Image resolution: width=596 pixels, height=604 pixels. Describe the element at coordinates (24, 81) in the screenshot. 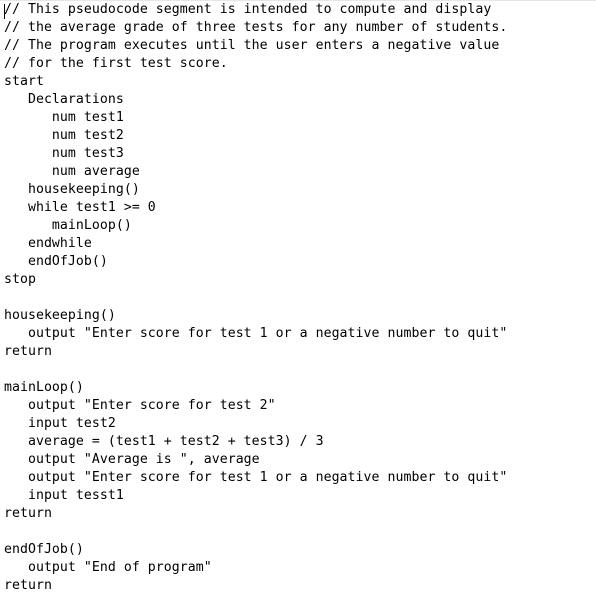

I see `code-line: start` at that location.